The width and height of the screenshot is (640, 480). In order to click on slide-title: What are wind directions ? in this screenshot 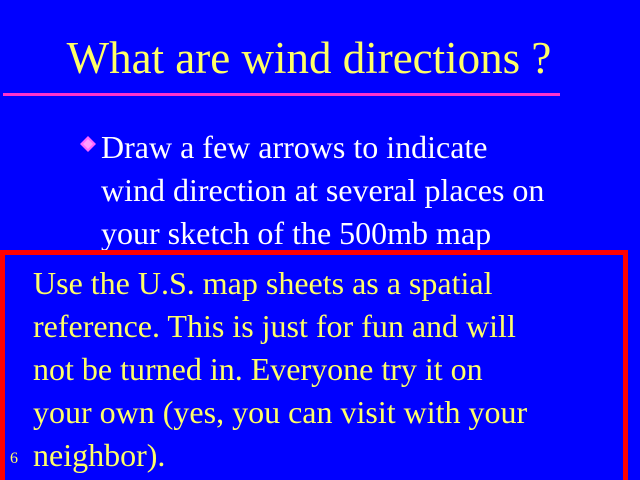, I will do `click(309, 58)`.